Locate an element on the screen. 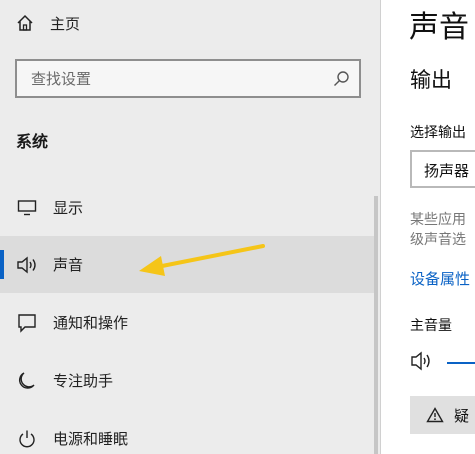 Image resolution: width=475 pixels, height=454 pixels. page-title: 声音 is located at coordinates (439, 27).